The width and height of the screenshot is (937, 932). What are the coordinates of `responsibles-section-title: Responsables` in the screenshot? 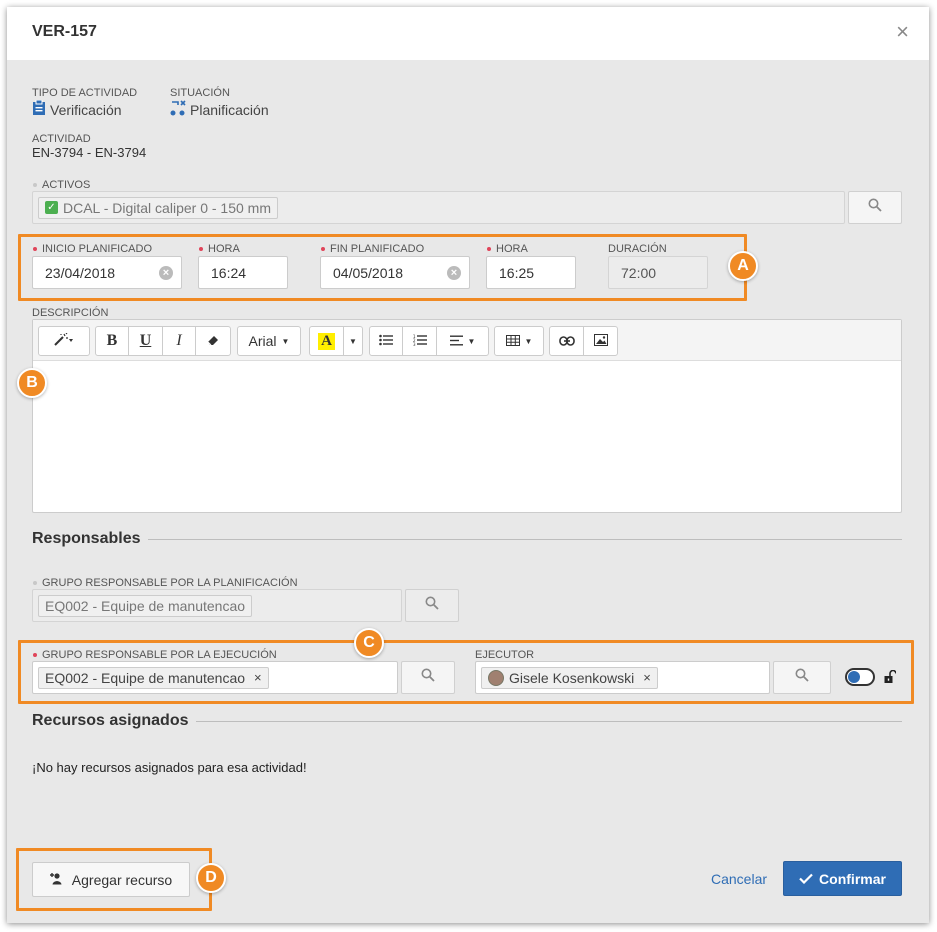 It's located at (86, 538).